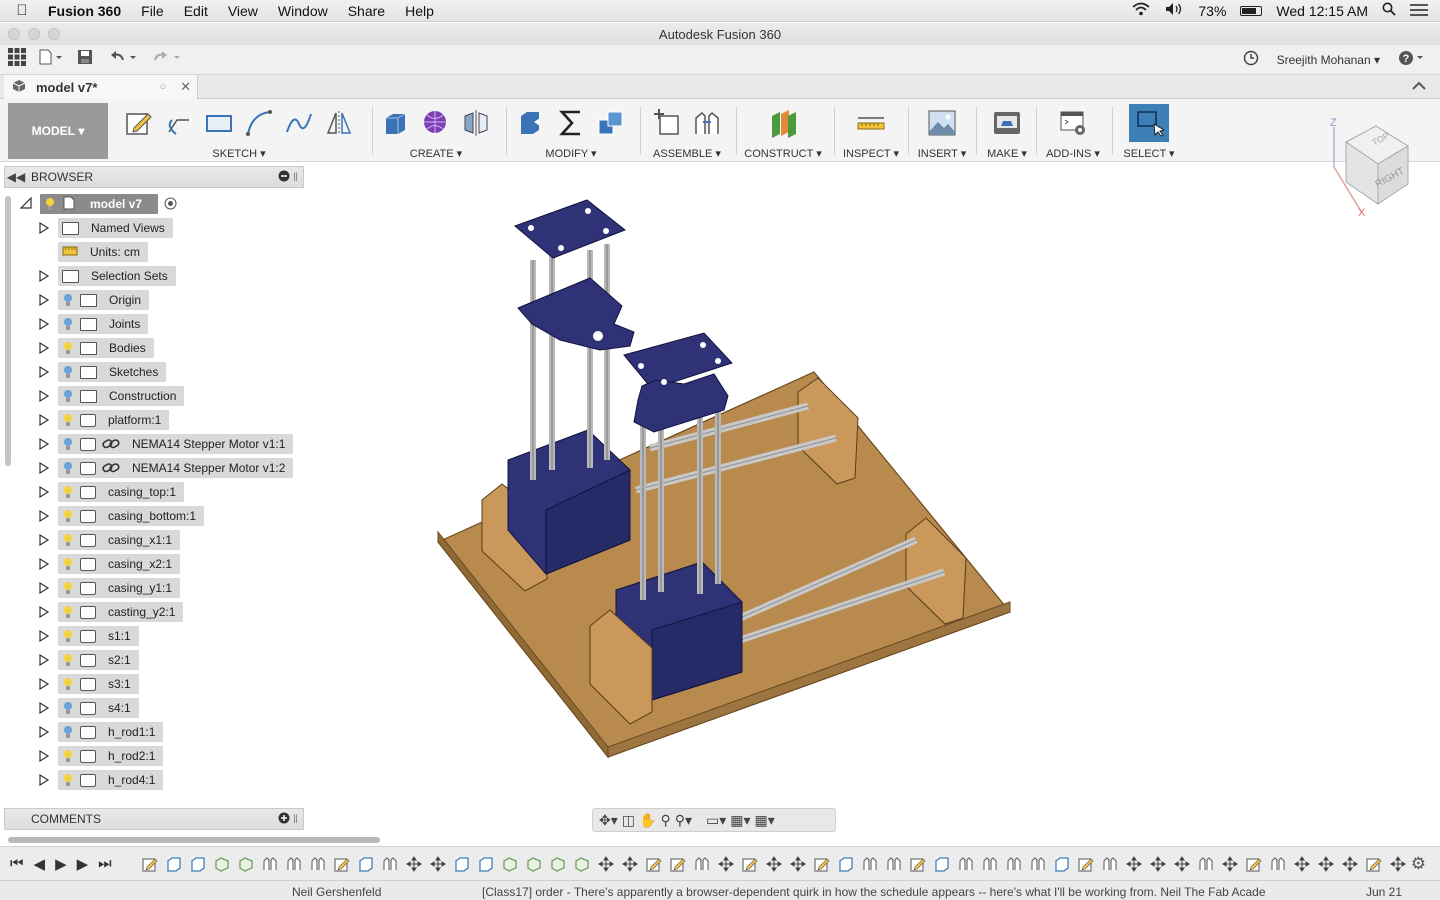 This screenshot has height=900, width=1440. What do you see at coordinates (419, 11) in the screenshot?
I see `menu-help: Help` at bounding box center [419, 11].